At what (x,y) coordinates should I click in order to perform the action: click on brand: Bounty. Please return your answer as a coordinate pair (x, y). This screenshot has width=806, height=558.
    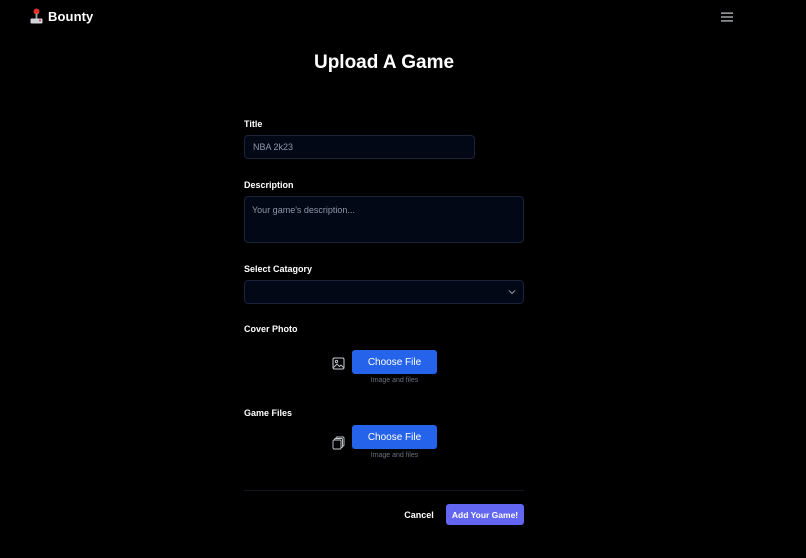
    Looking at the image, I should click on (61, 16).